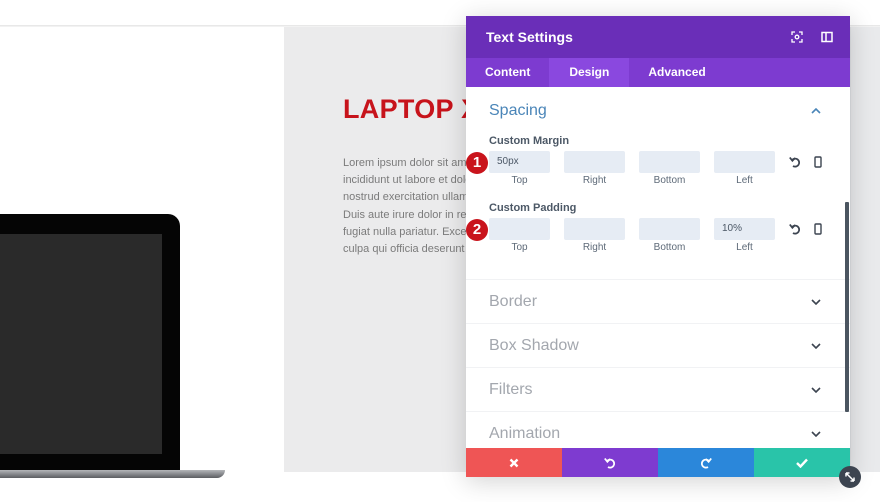  Describe the element at coordinates (658, 390) in the screenshot. I see `section-filters-toggle: Filters` at that location.